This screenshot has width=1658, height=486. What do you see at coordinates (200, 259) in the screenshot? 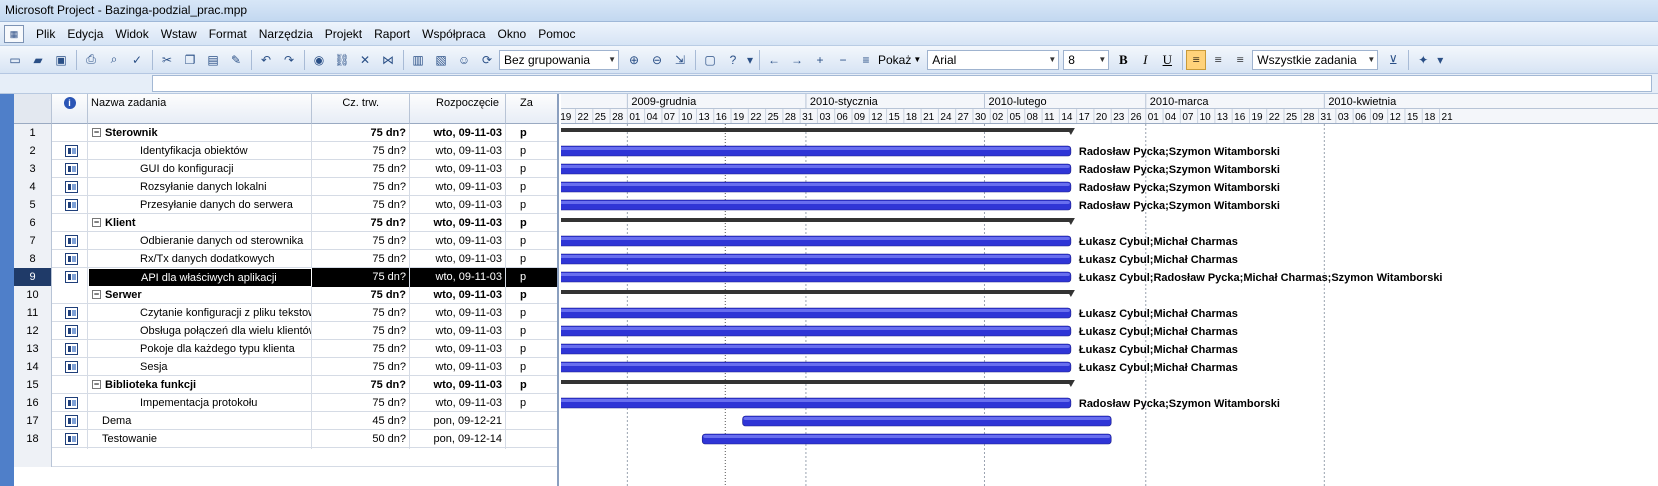
I see `task-name-cell: Rx/Tx danych dodatkowych` at bounding box center [200, 259].